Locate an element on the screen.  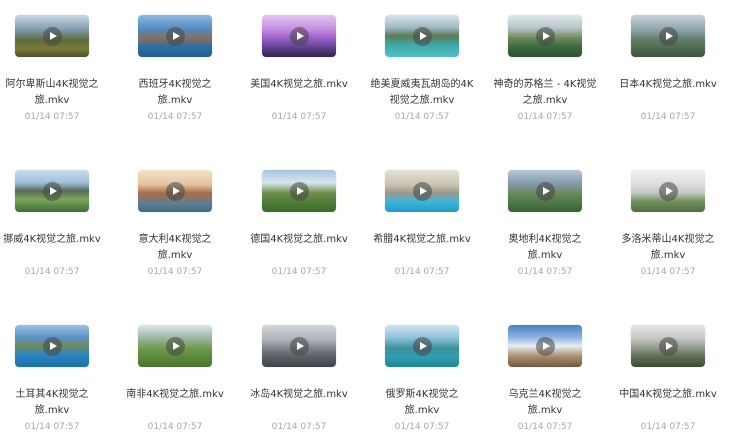
file-name: 绝美夏威夷瓦胡岛的4K视觉之旅.mkv is located at coordinates (422, 93).